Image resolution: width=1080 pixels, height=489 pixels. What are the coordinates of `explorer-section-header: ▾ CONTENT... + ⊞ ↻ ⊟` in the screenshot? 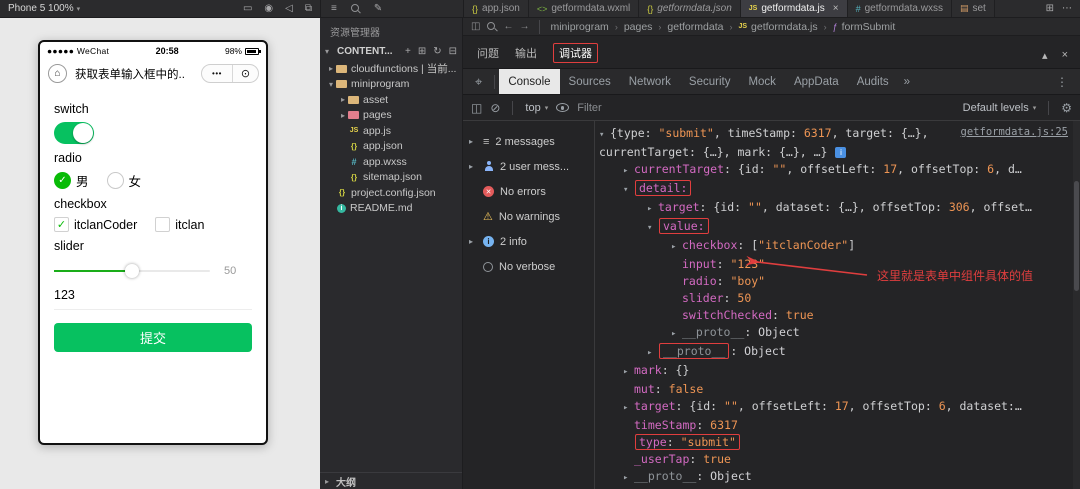 It's located at (391, 51).